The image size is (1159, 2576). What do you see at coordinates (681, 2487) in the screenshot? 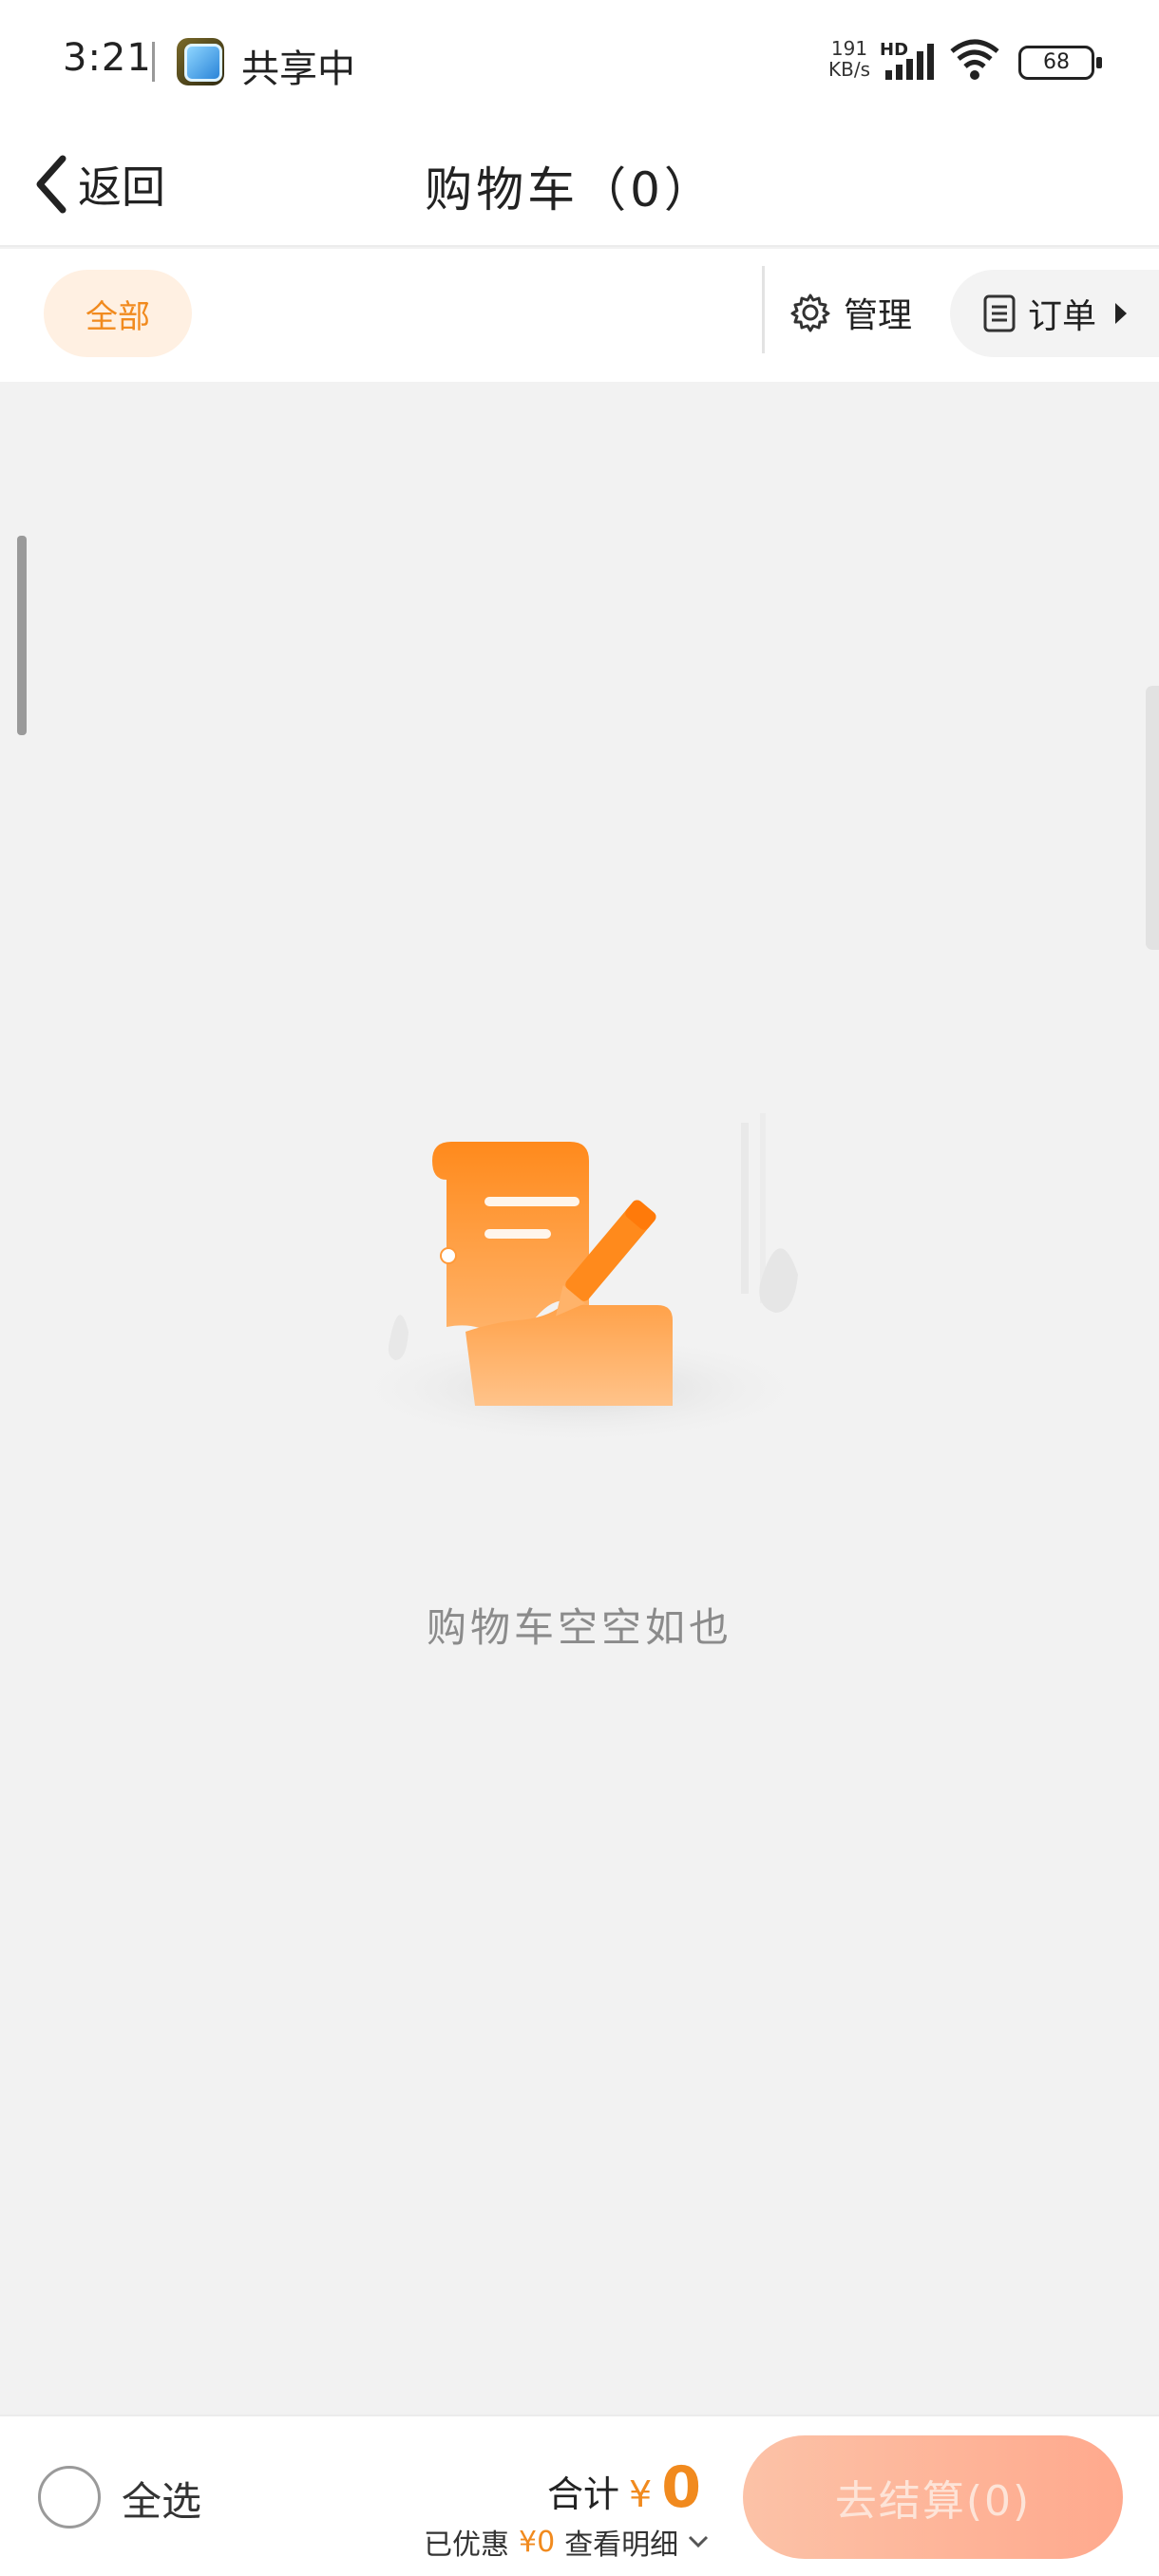
I see `total-value: 0` at bounding box center [681, 2487].